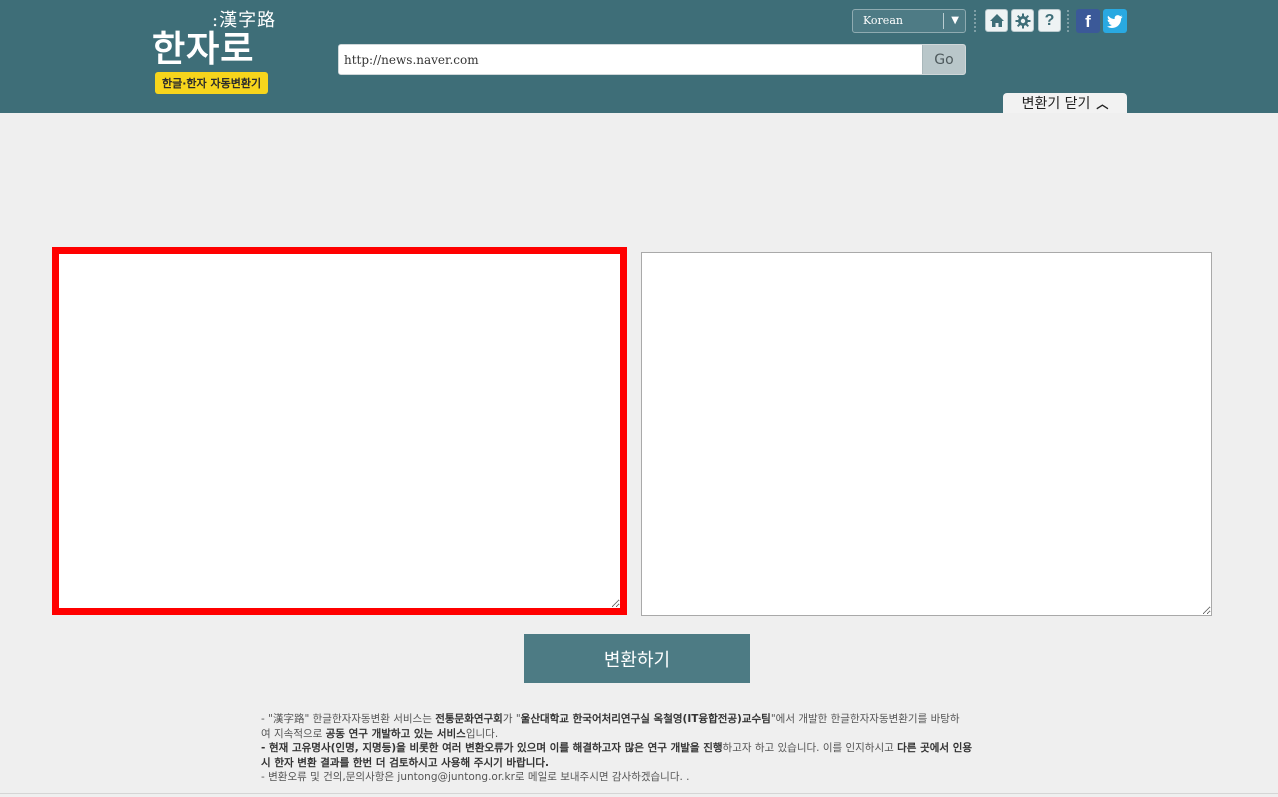  Describe the element at coordinates (645, 719) in the screenshot. I see `notes-bold: 울산대학교 한국어처리연구실 옥철영(IT융합전공)교수팀` at that location.